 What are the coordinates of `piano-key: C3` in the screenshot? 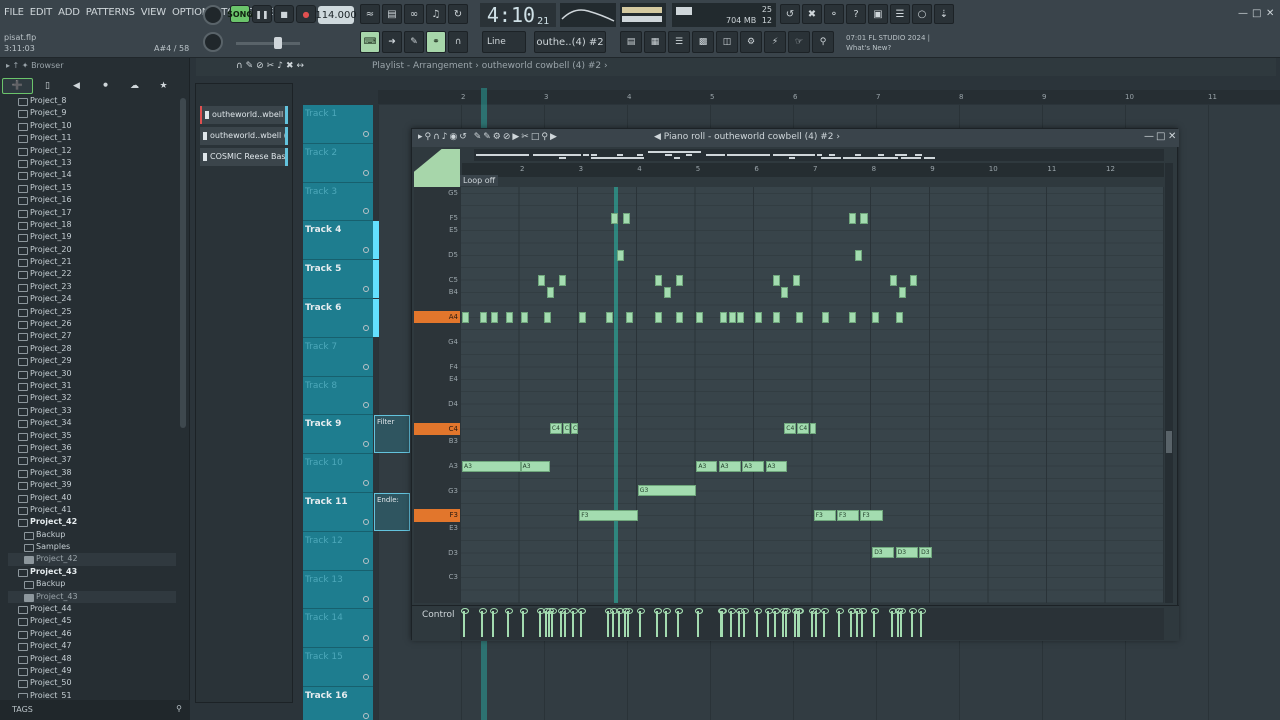 It's located at (437, 577).